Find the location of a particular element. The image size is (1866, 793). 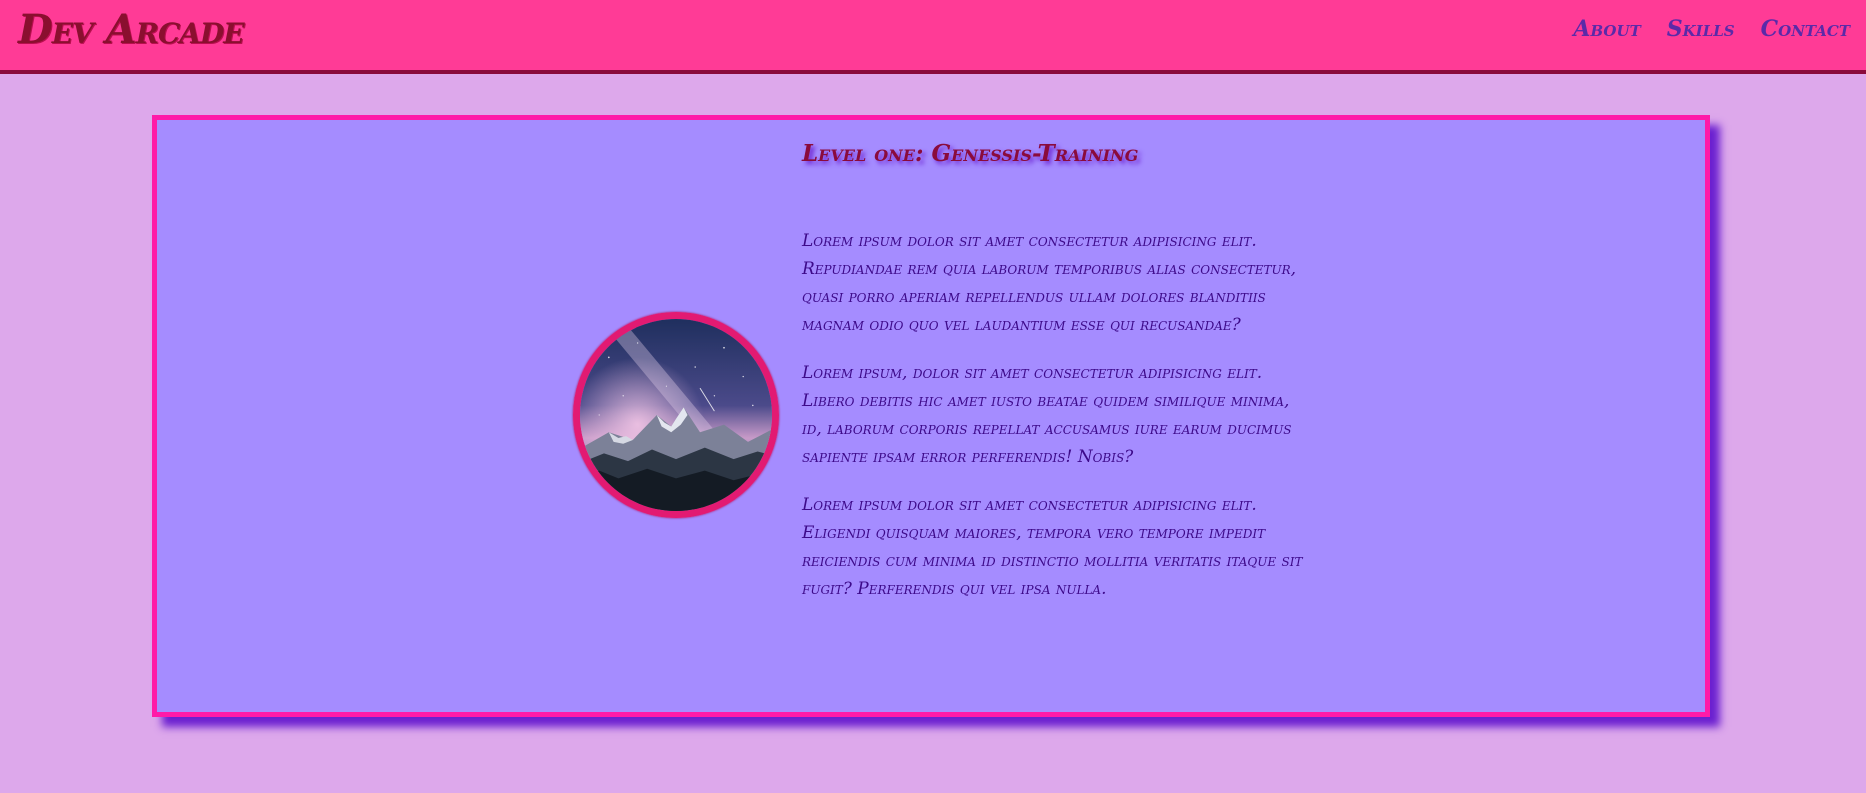

nav-link-contact: Contact is located at coordinates (1805, 29).